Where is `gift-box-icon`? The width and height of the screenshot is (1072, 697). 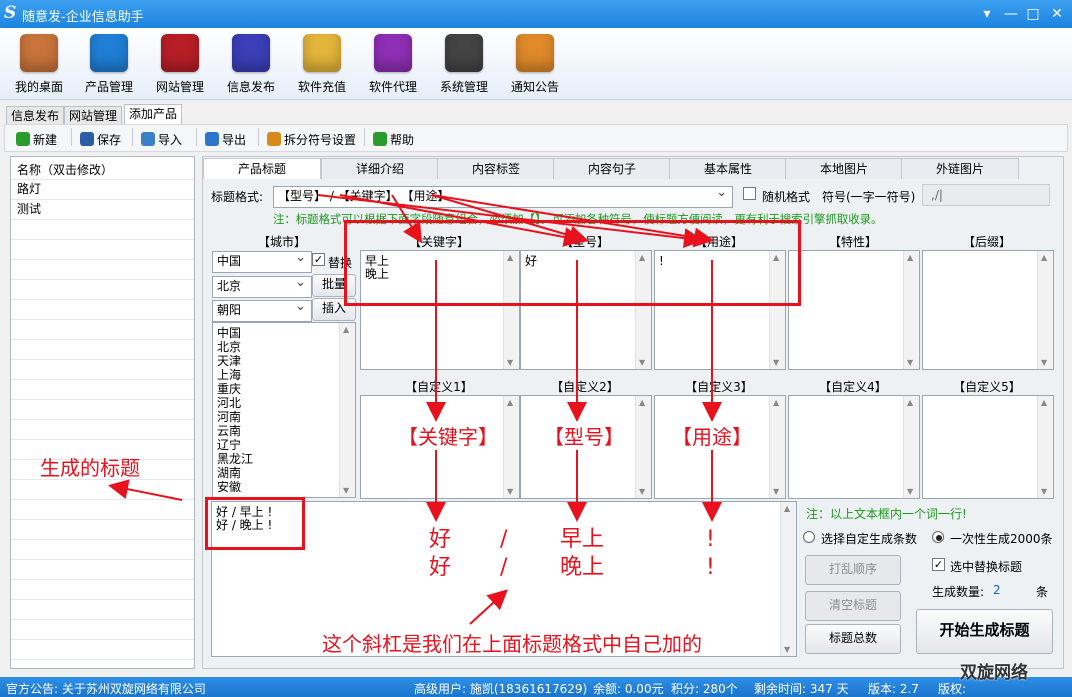 gift-box-icon is located at coordinates (393, 53).